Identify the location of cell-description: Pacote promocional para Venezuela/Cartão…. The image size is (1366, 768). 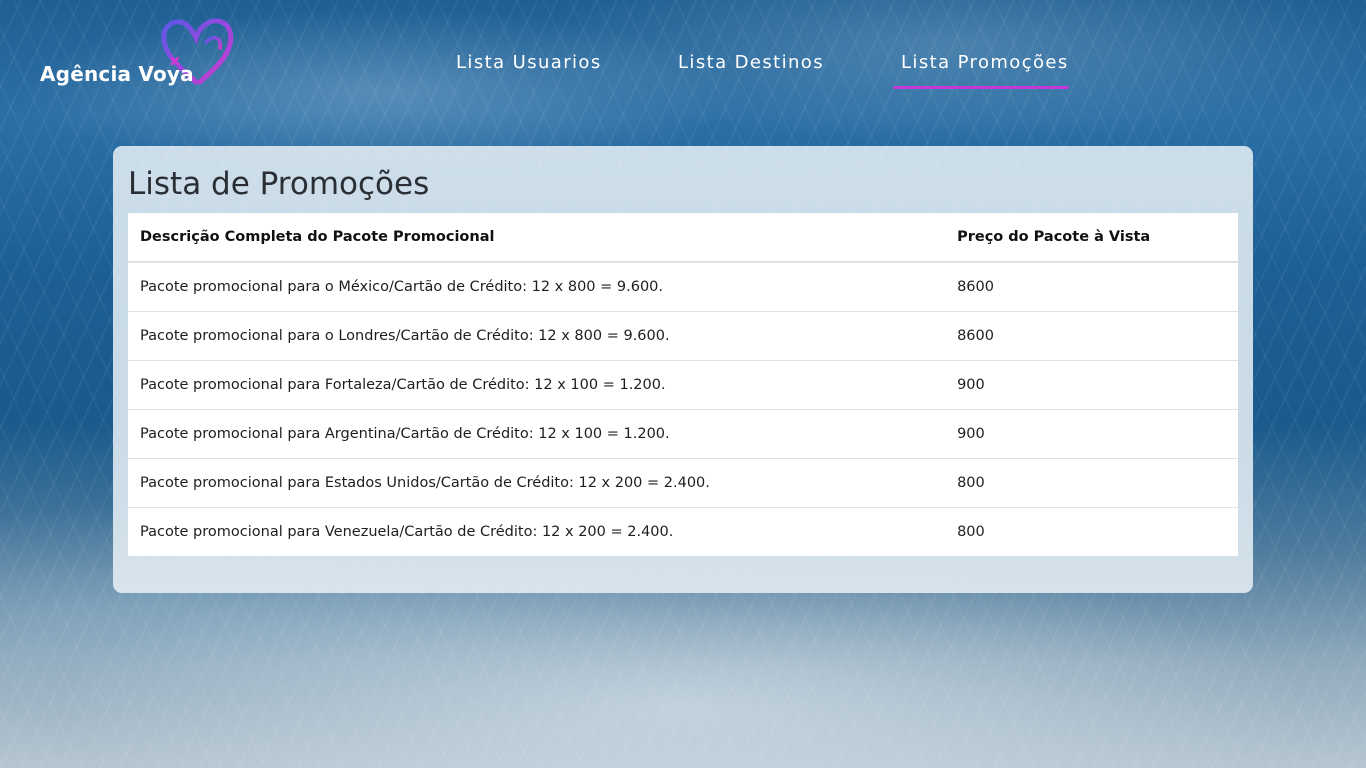
(407, 532).